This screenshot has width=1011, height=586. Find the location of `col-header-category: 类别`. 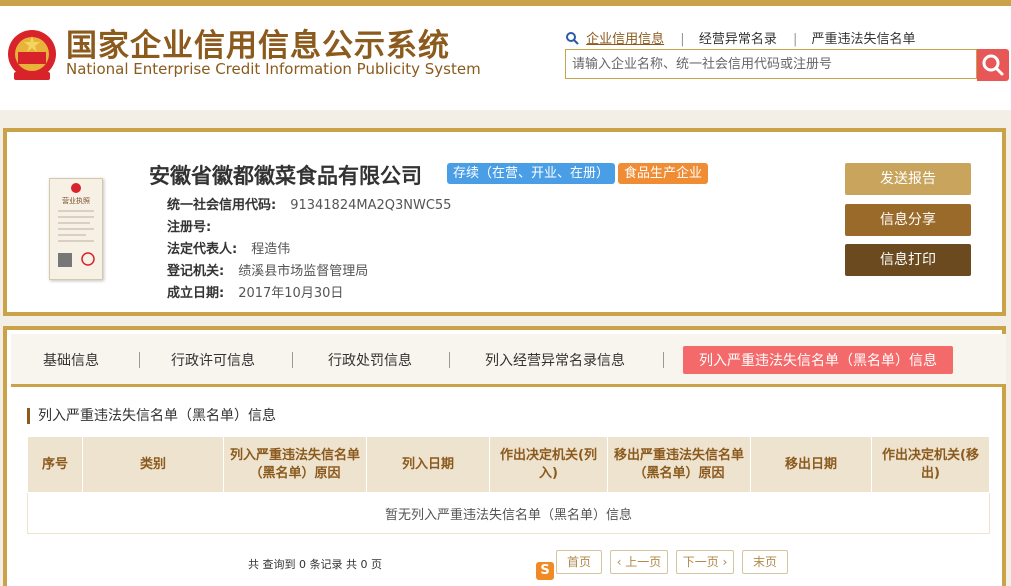

col-header-category: 类别 is located at coordinates (153, 464).